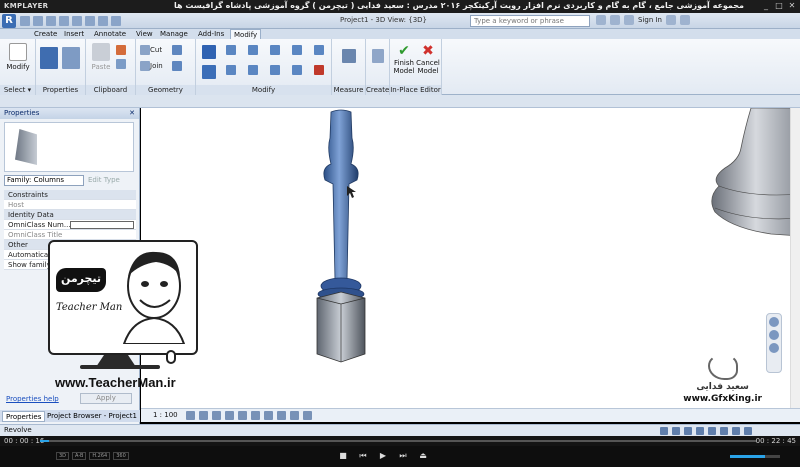  What do you see at coordinates (341, 236) in the screenshot?
I see `column-model` at bounding box center [341, 236].